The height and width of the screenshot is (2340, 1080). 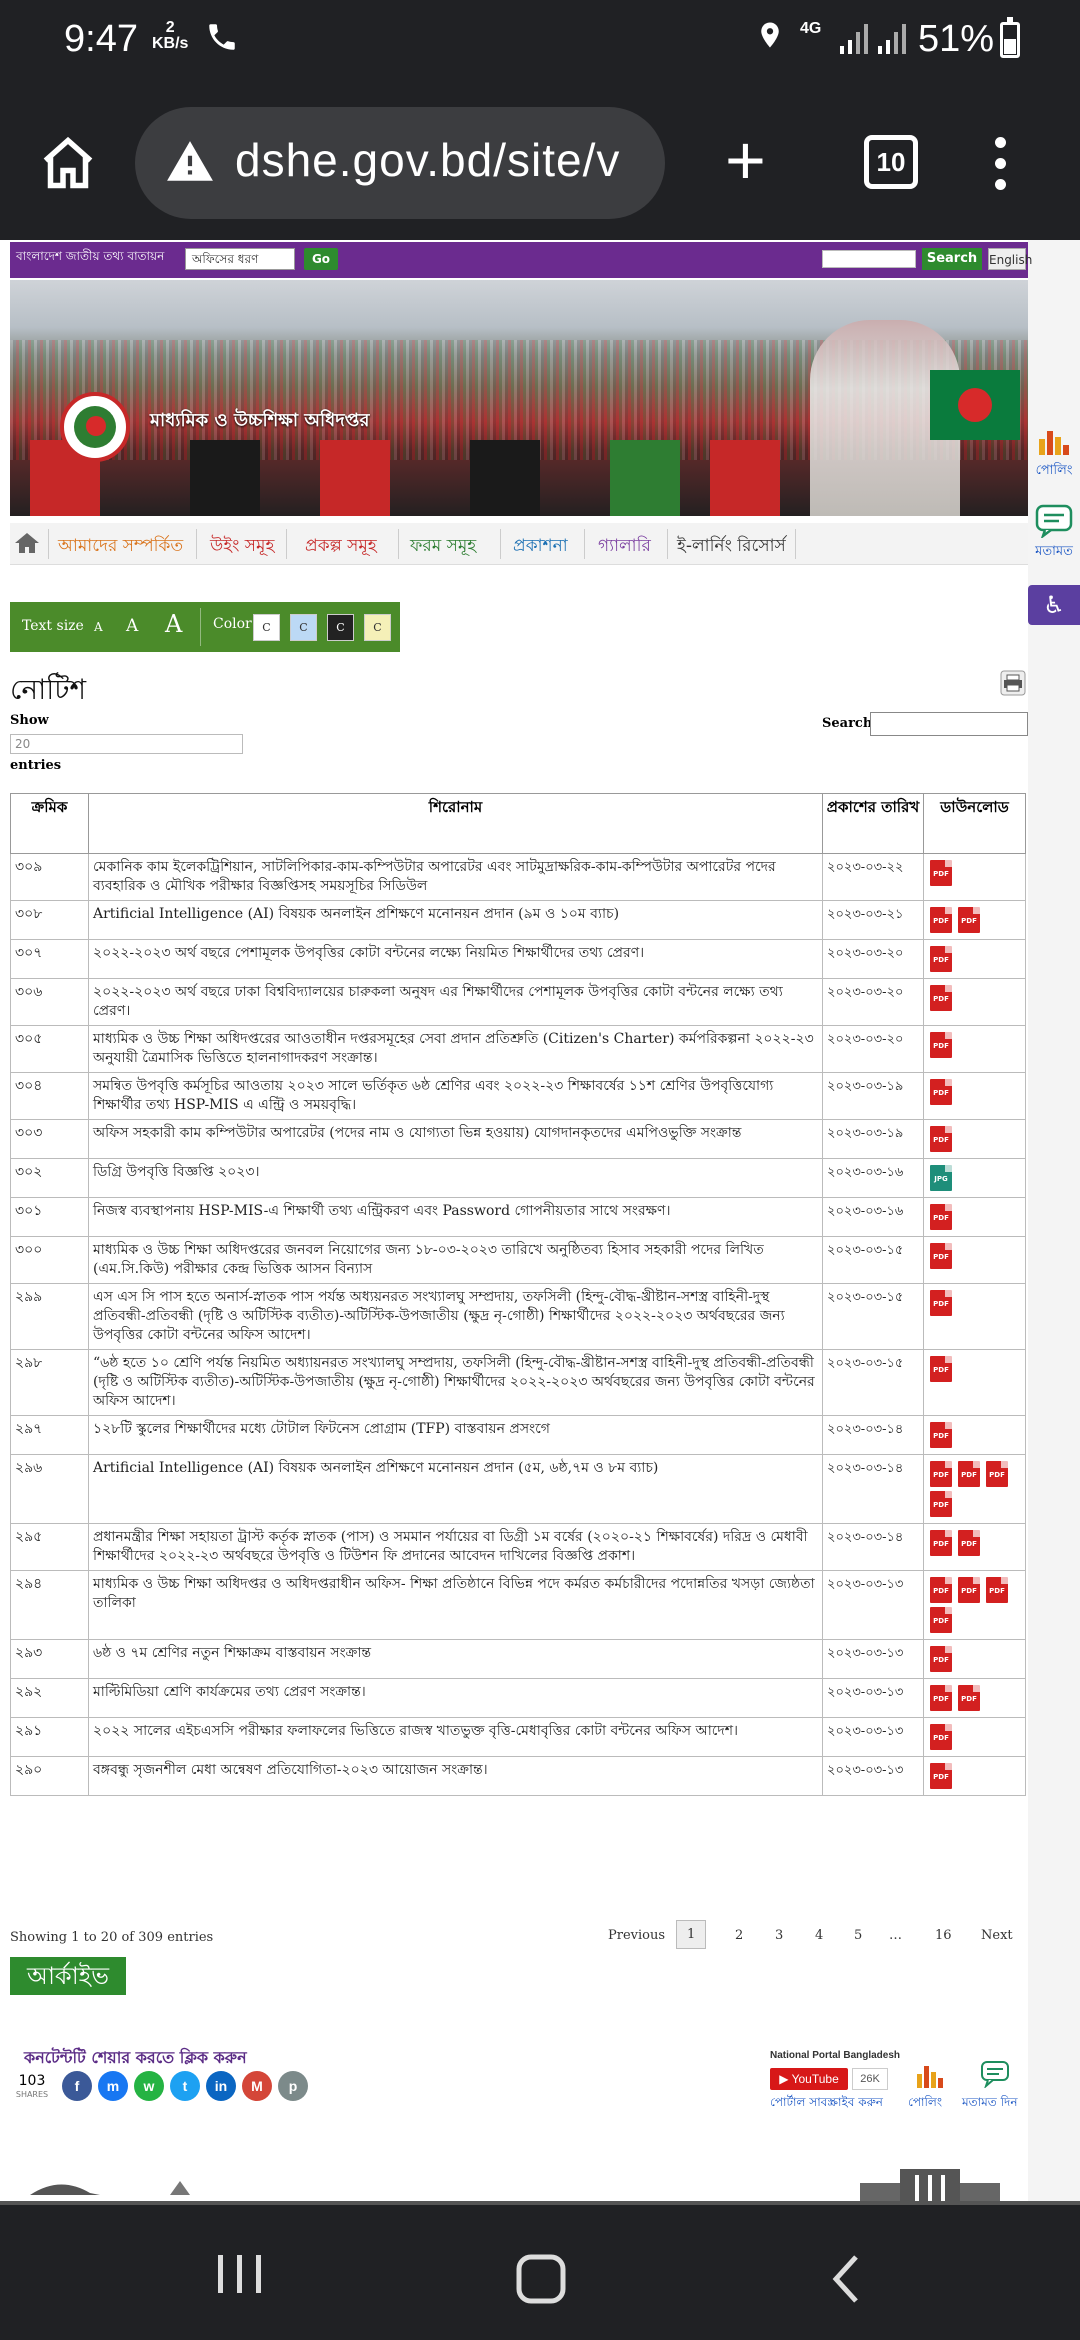 I want to click on row-title: ডিগ্রি উপবৃত্তি বিজ্ঞপ্তি ২০২৩।, so click(x=455, y=1178).